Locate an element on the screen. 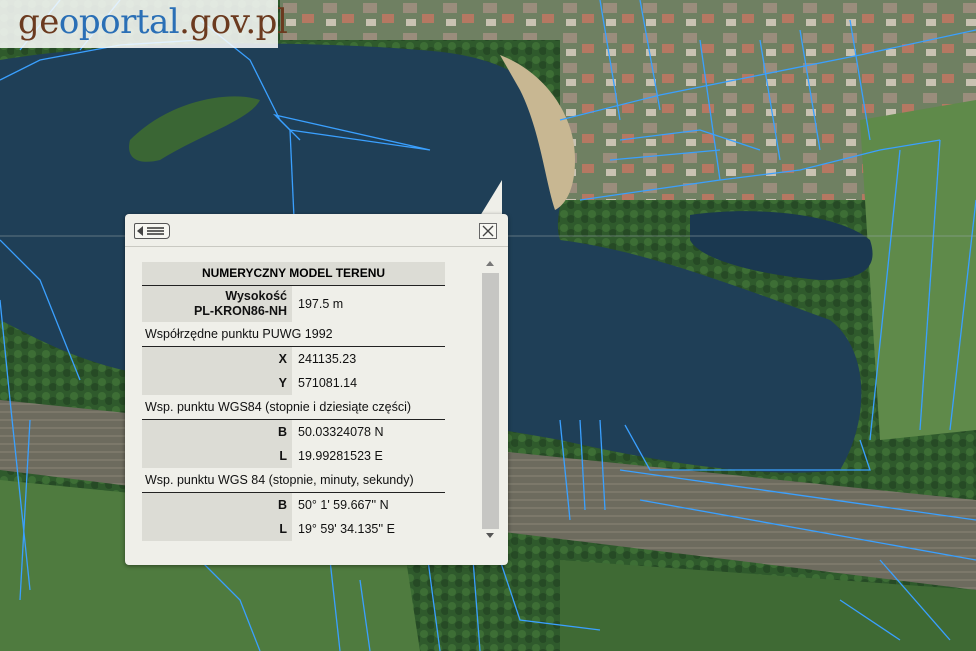 This screenshot has width=976, height=651. scroll-up-arrow-icon is located at coordinates (490, 263).